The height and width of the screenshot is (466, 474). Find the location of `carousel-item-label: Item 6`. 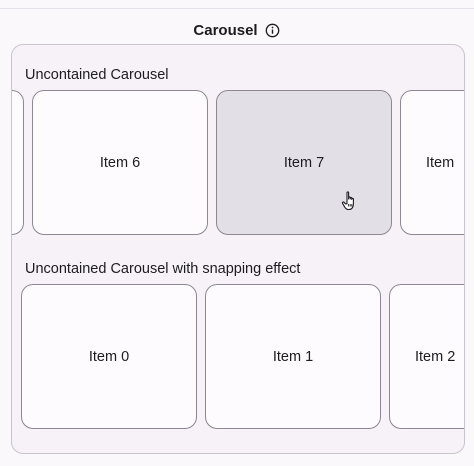

carousel-item-label: Item 6 is located at coordinates (120, 162).